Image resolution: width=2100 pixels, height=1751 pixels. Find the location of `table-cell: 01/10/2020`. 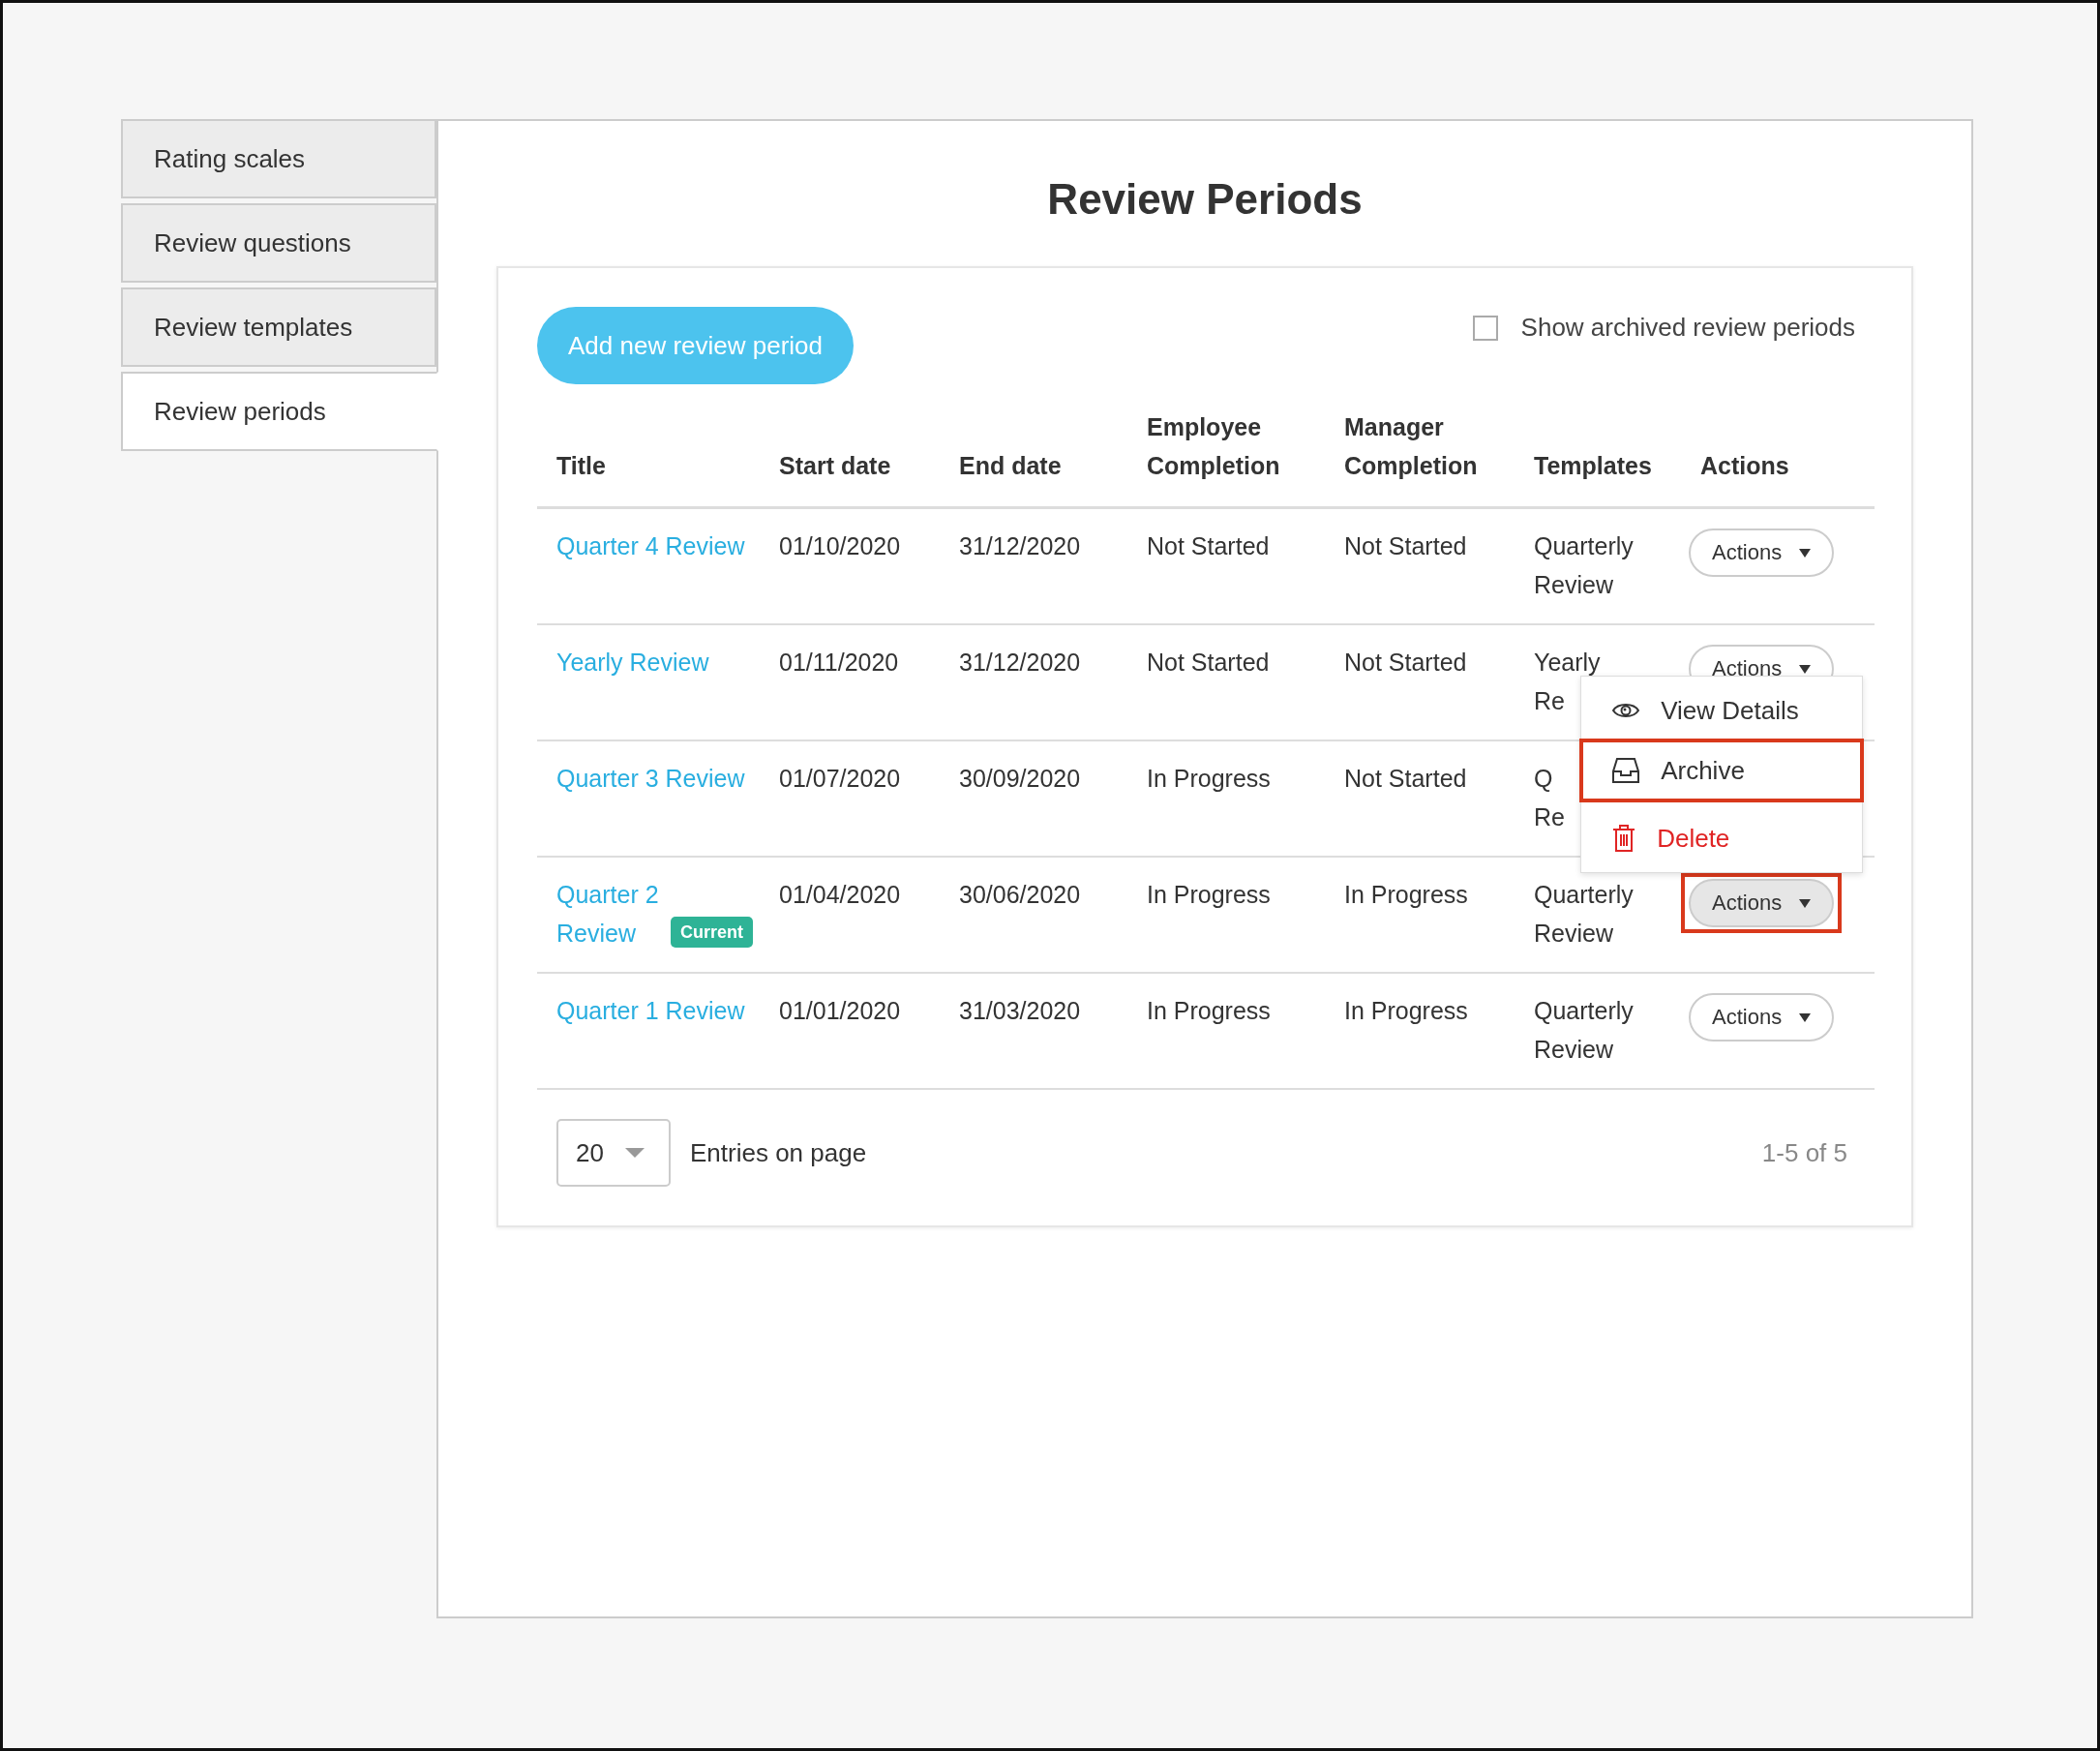

table-cell: 01/10/2020 is located at coordinates (840, 546).